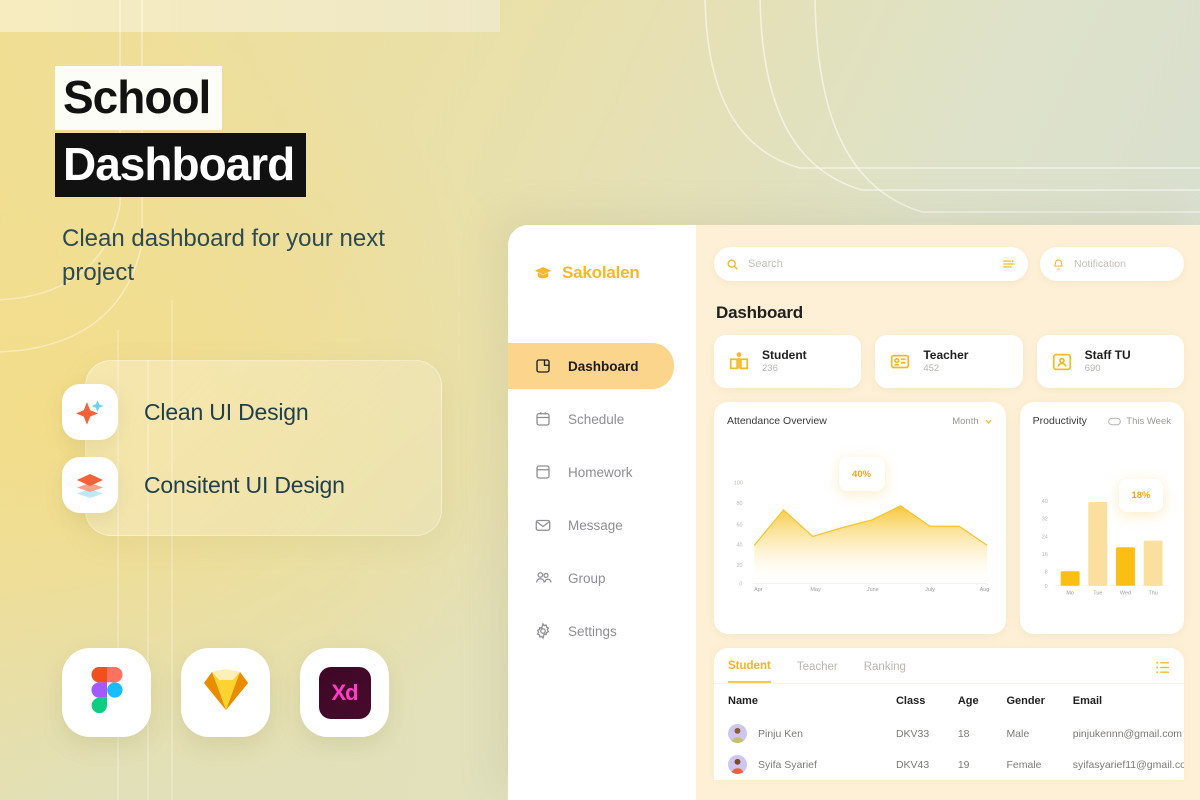 Image resolution: width=1200 pixels, height=800 pixels. What do you see at coordinates (963, 733) in the screenshot?
I see `cell-age: 18` at bounding box center [963, 733].